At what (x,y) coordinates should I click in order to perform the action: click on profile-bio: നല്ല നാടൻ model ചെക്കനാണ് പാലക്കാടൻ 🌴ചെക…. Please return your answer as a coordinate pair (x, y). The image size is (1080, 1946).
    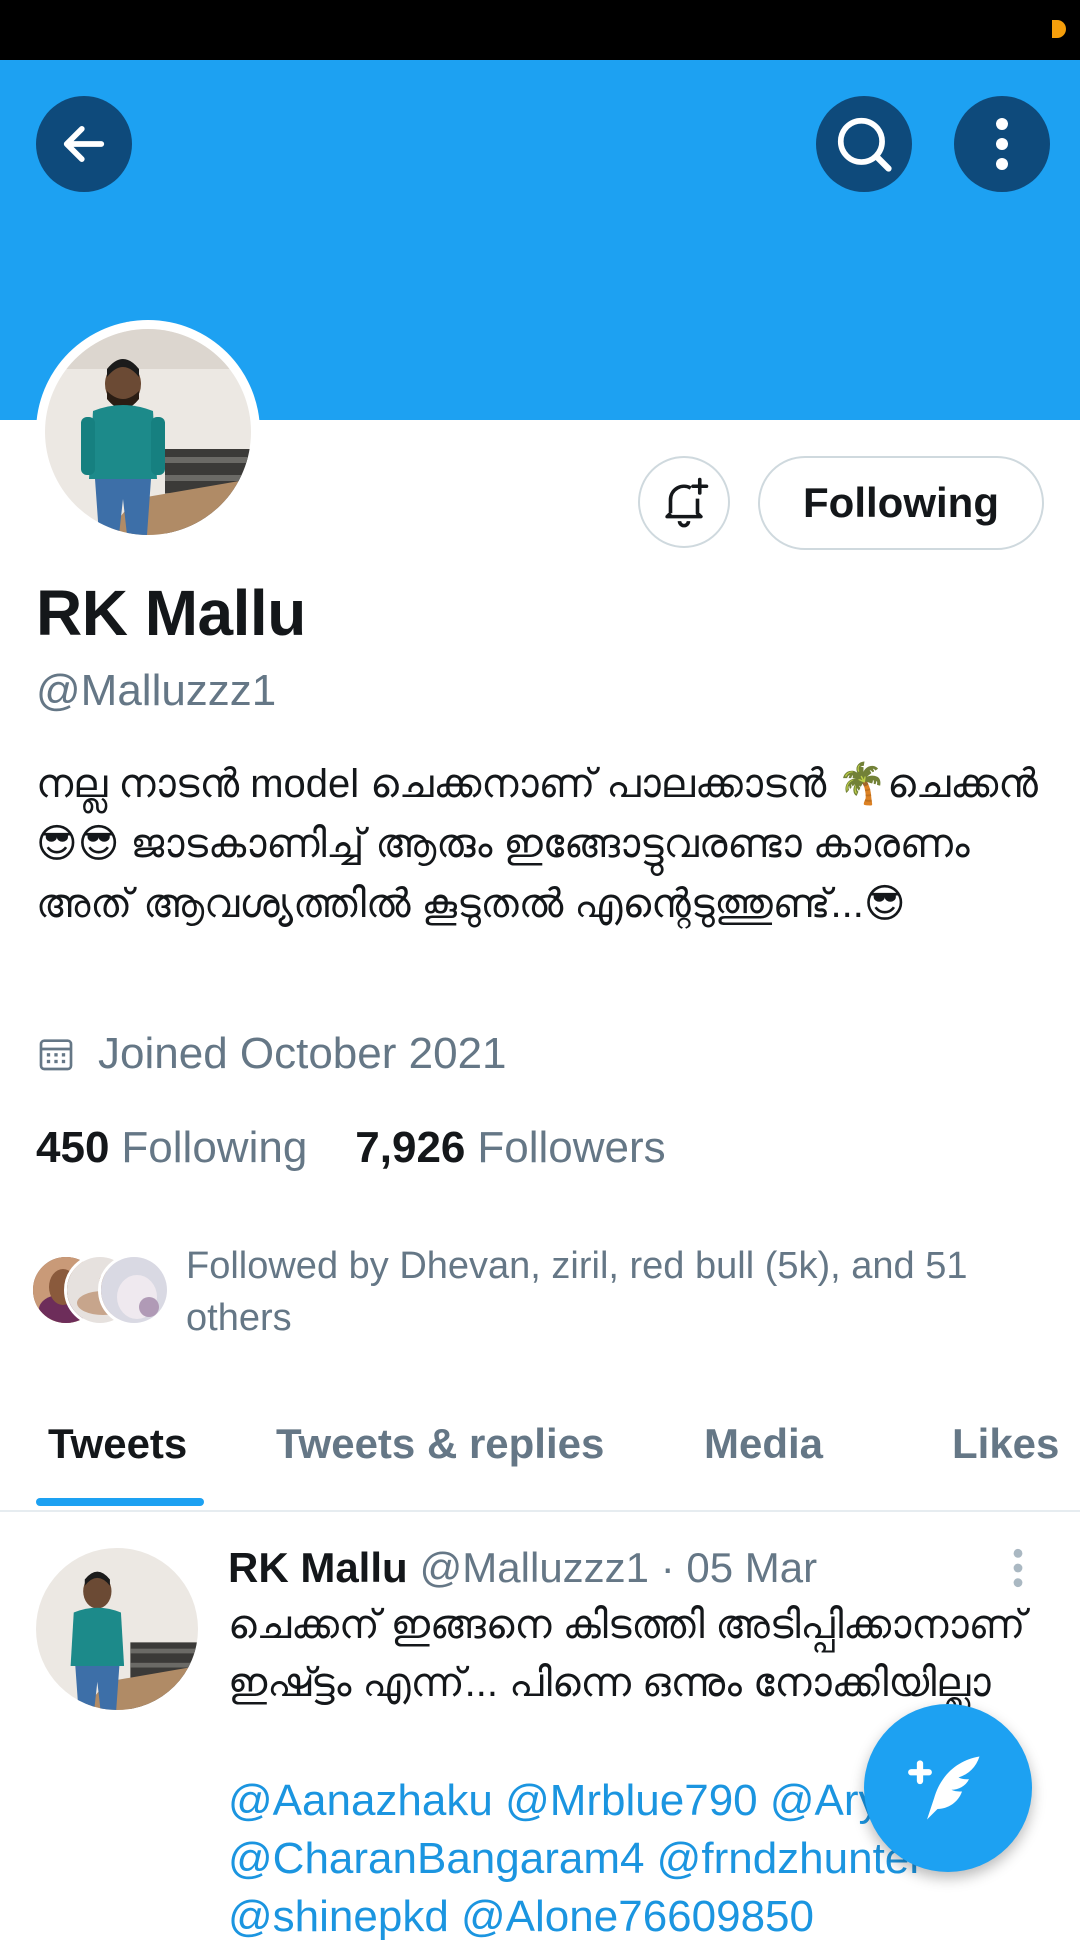
    Looking at the image, I should click on (537, 844).